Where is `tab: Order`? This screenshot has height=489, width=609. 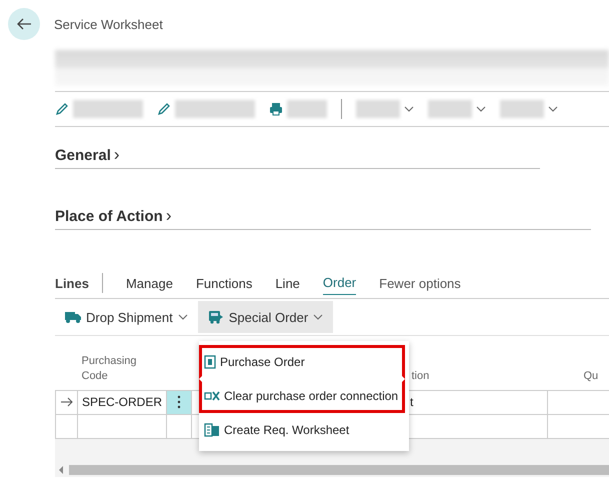 tab: Order is located at coordinates (339, 283).